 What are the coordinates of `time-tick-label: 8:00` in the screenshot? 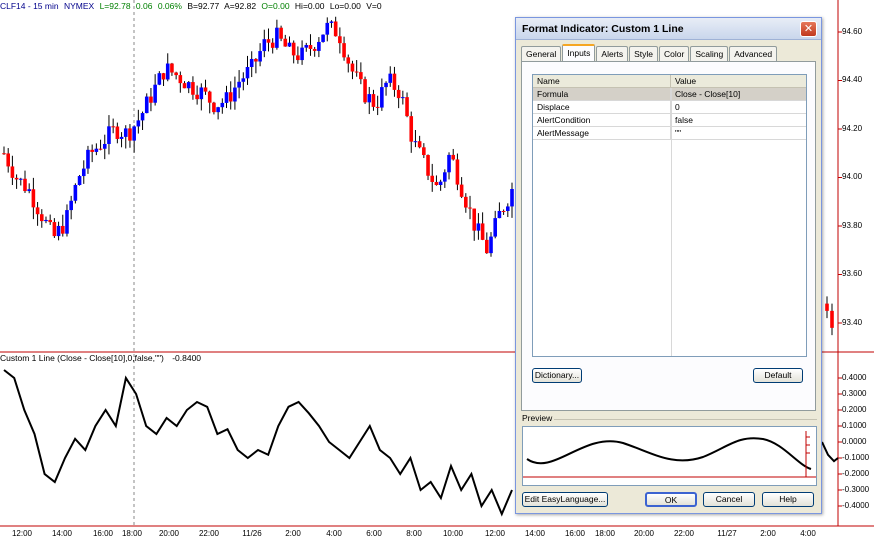 It's located at (414, 533).